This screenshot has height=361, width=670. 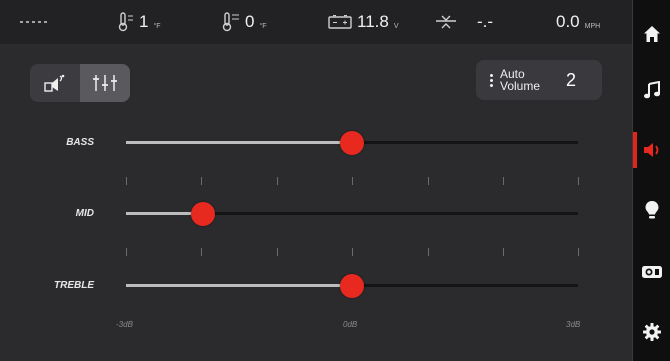 I want to click on signal-dash-icon, so click(x=34, y=22).